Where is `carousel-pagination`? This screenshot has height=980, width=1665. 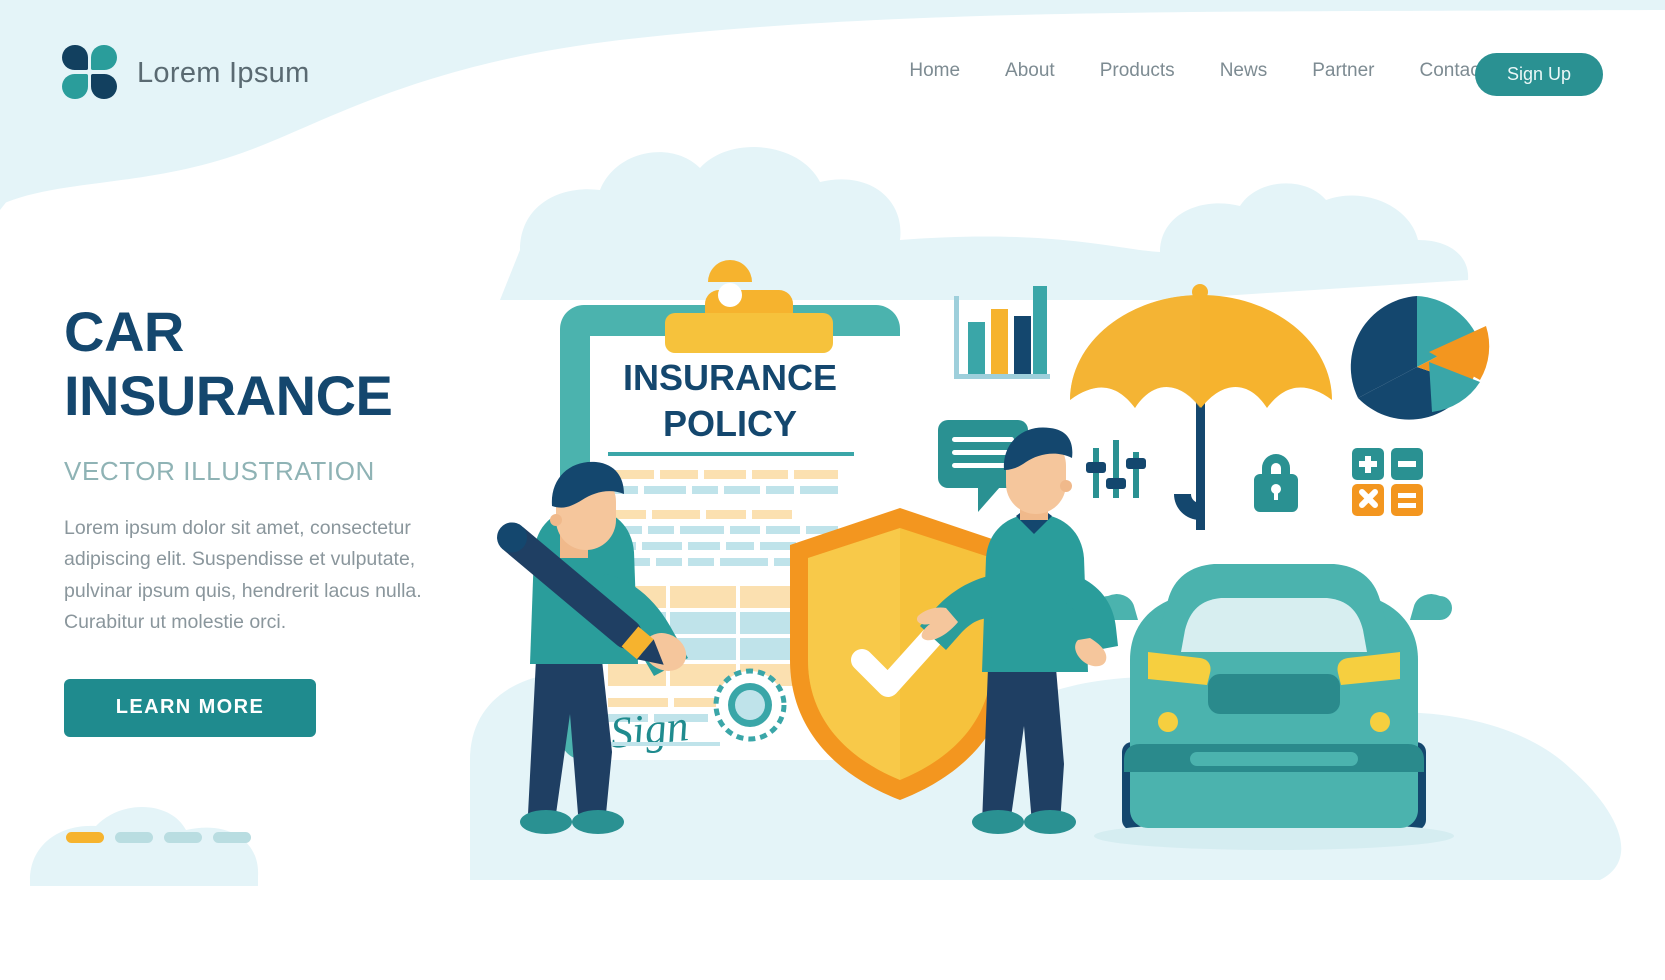 carousel-pagination is located at coordinates (158, 837).